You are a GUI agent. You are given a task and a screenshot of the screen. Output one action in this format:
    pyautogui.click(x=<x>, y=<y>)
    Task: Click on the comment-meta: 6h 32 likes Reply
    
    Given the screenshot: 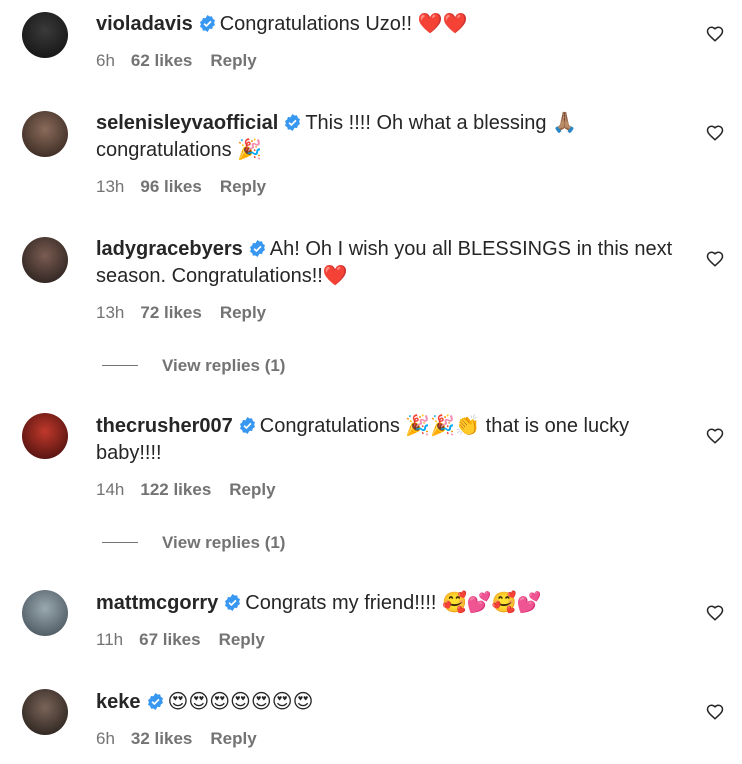 What is the action you would take?
    pyautogui.click(x=176, y=739)
    